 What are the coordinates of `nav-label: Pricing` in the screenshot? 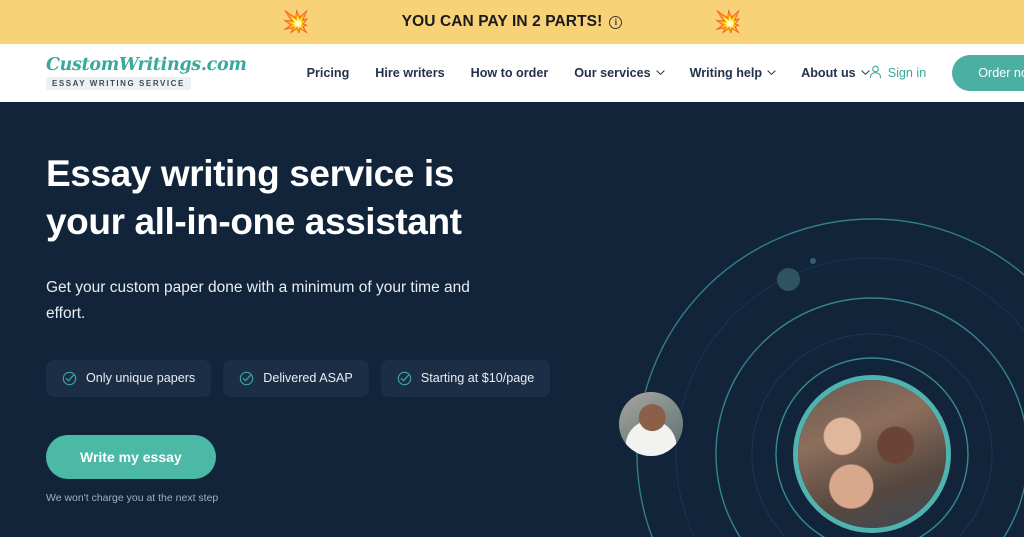 It's located at (328, 73).